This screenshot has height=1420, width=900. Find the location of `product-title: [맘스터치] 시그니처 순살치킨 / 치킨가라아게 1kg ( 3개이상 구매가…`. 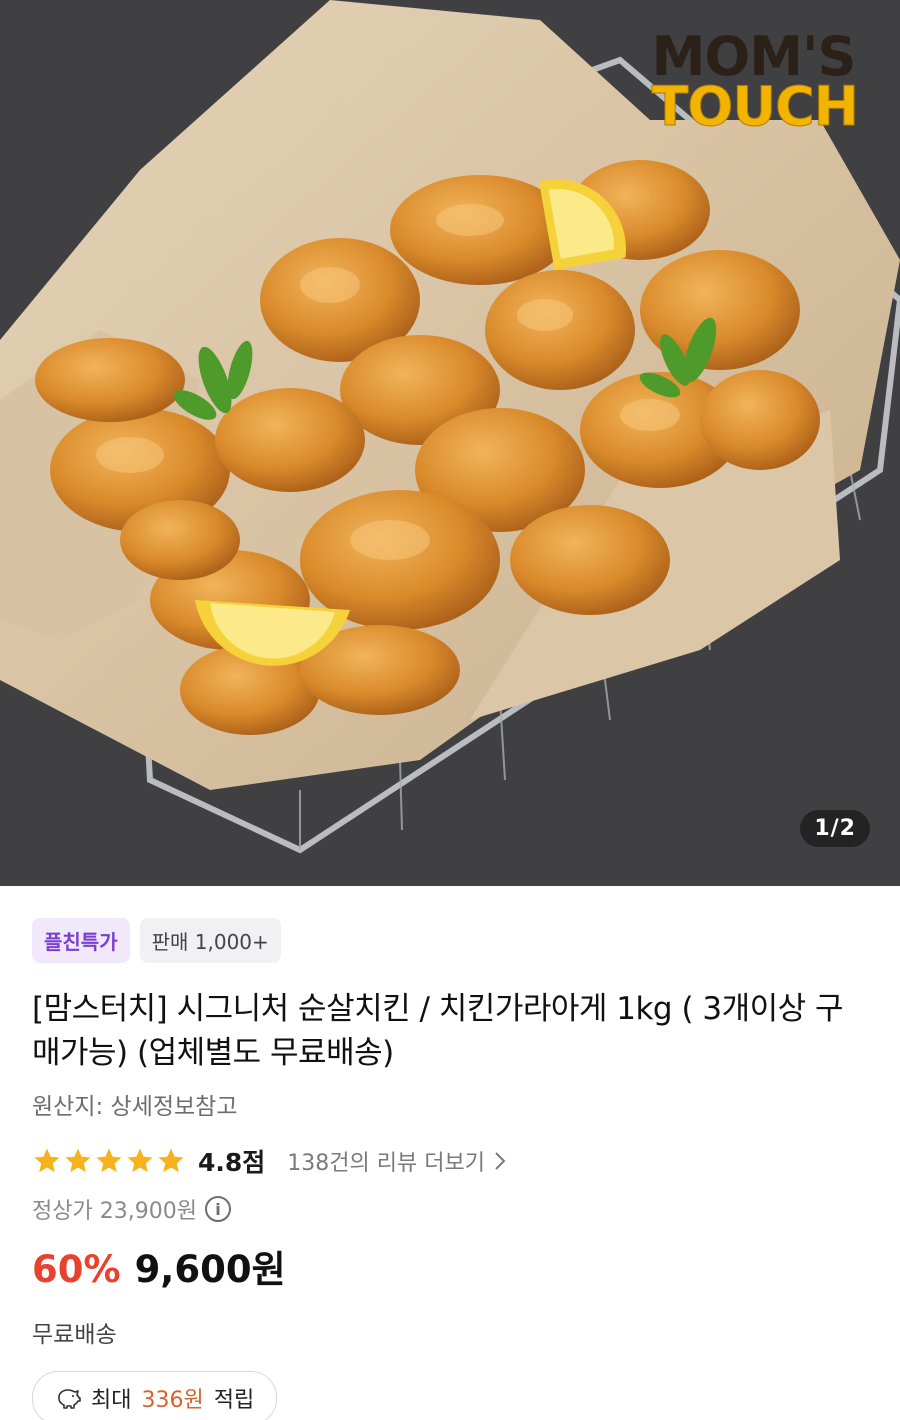

product-title: [맘스터치] 시그니처 순살치킨 / 치킨가라아게 1kg ( 3개이상 구매가… is located at coordinates (438, 1031).